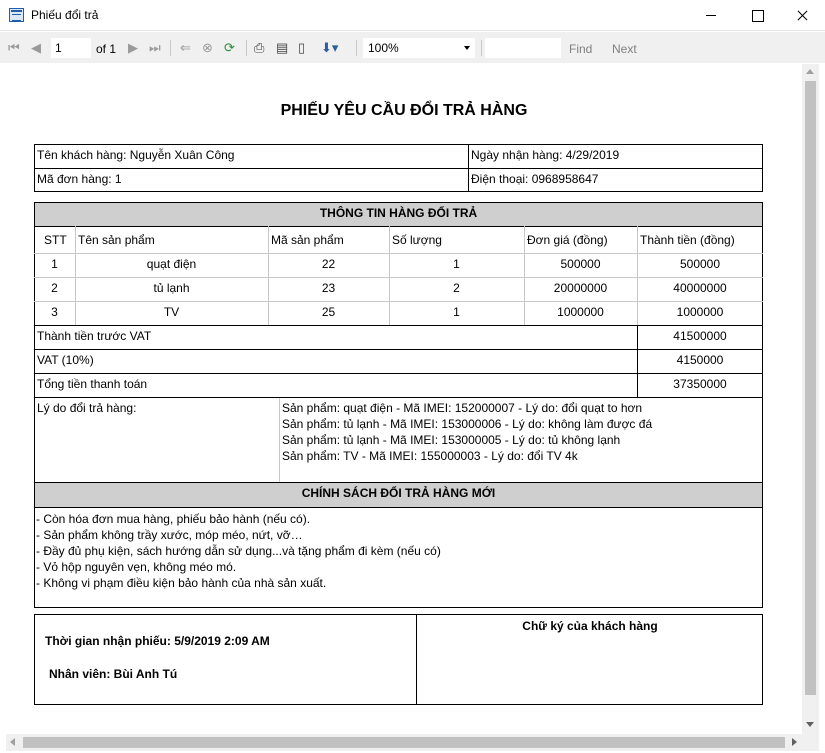 The image size is (825, 753). What do you see at coordinates (136, 155) in the screenshot?
I see `customer-name: Tên khách hàng: Nguyễn Xuân Công` at bounding box center [136, 155].